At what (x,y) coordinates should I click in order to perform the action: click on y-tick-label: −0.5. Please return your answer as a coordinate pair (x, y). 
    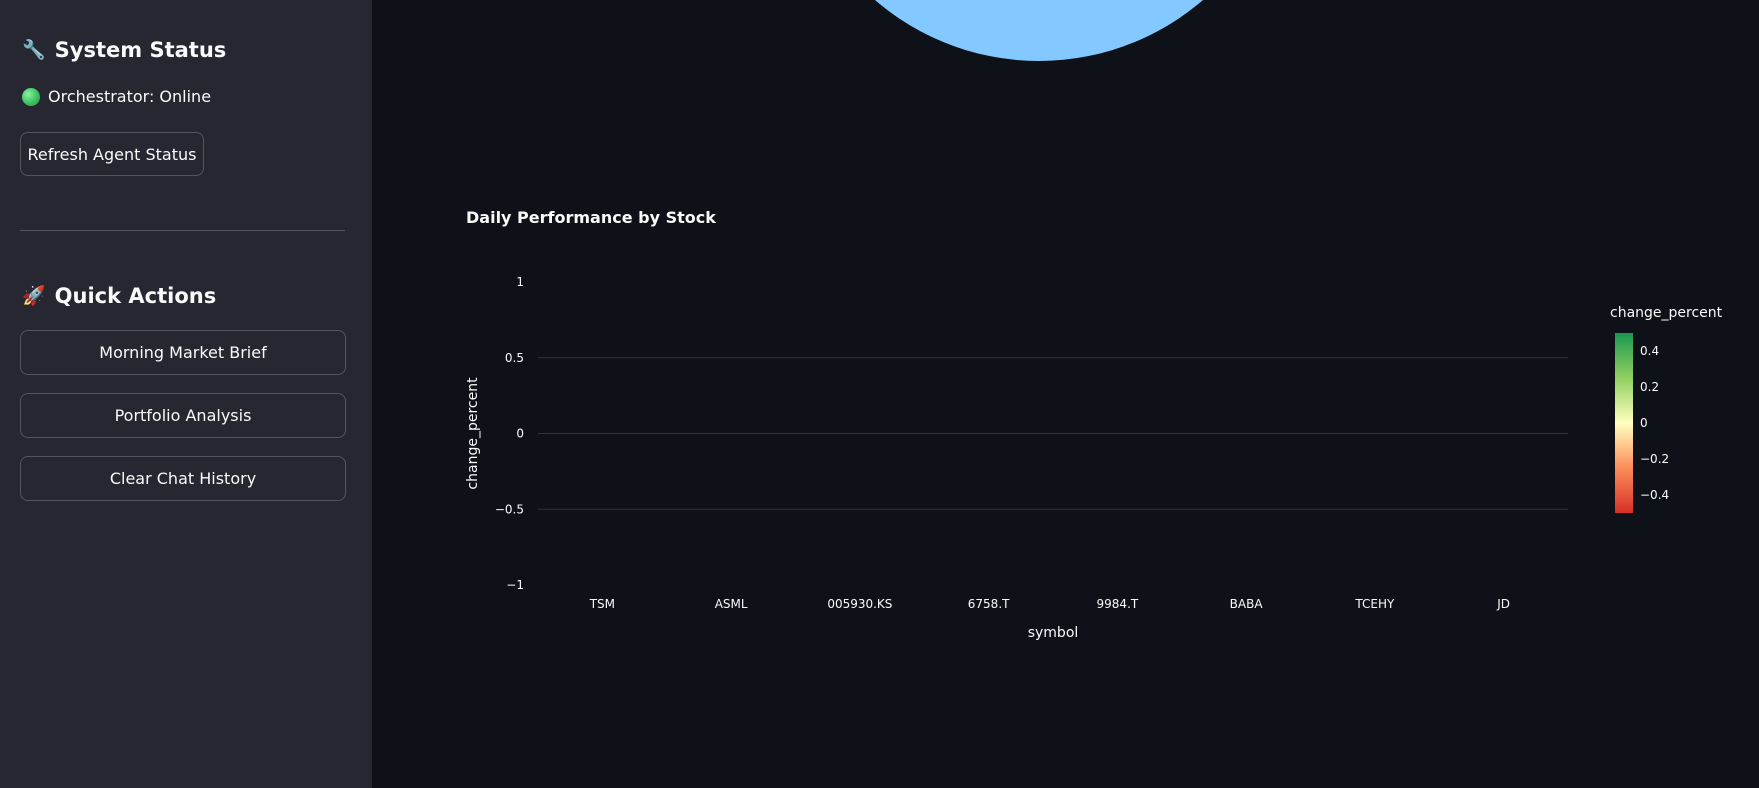
    Looking at the image, I should click on (509, 509).